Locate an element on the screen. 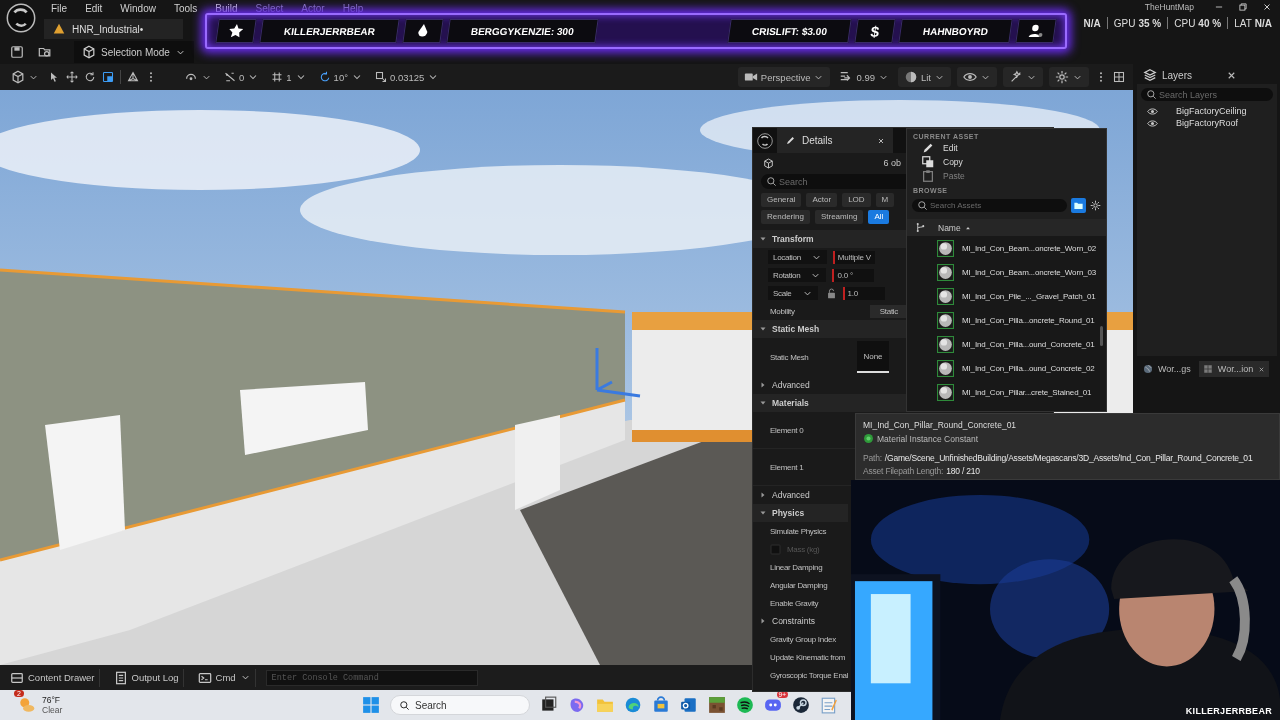 Image resolution: width=1280 pixels, height=720 pixels. supporter-name: BERGGYKENZIE: 300 is located at coordinates (522, 31).